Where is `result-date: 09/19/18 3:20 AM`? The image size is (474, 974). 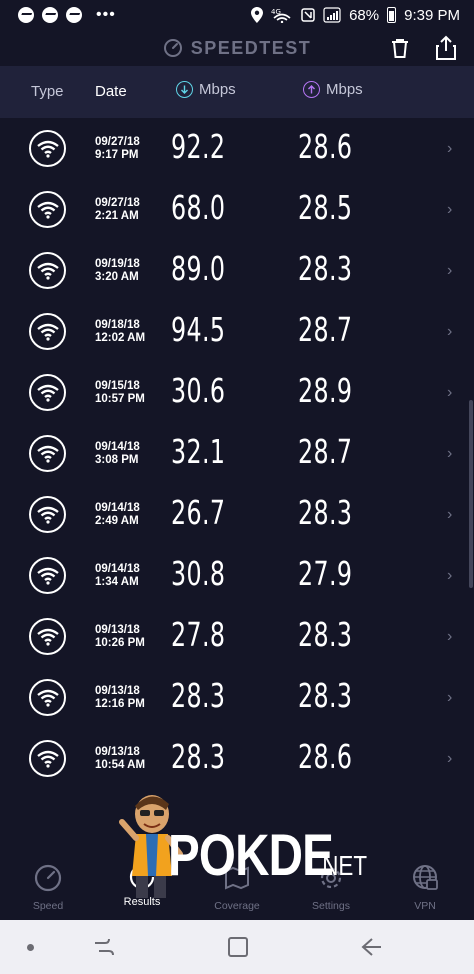 result-date: 09/19/18 3:20 AM is located at coordinates (117, 271).